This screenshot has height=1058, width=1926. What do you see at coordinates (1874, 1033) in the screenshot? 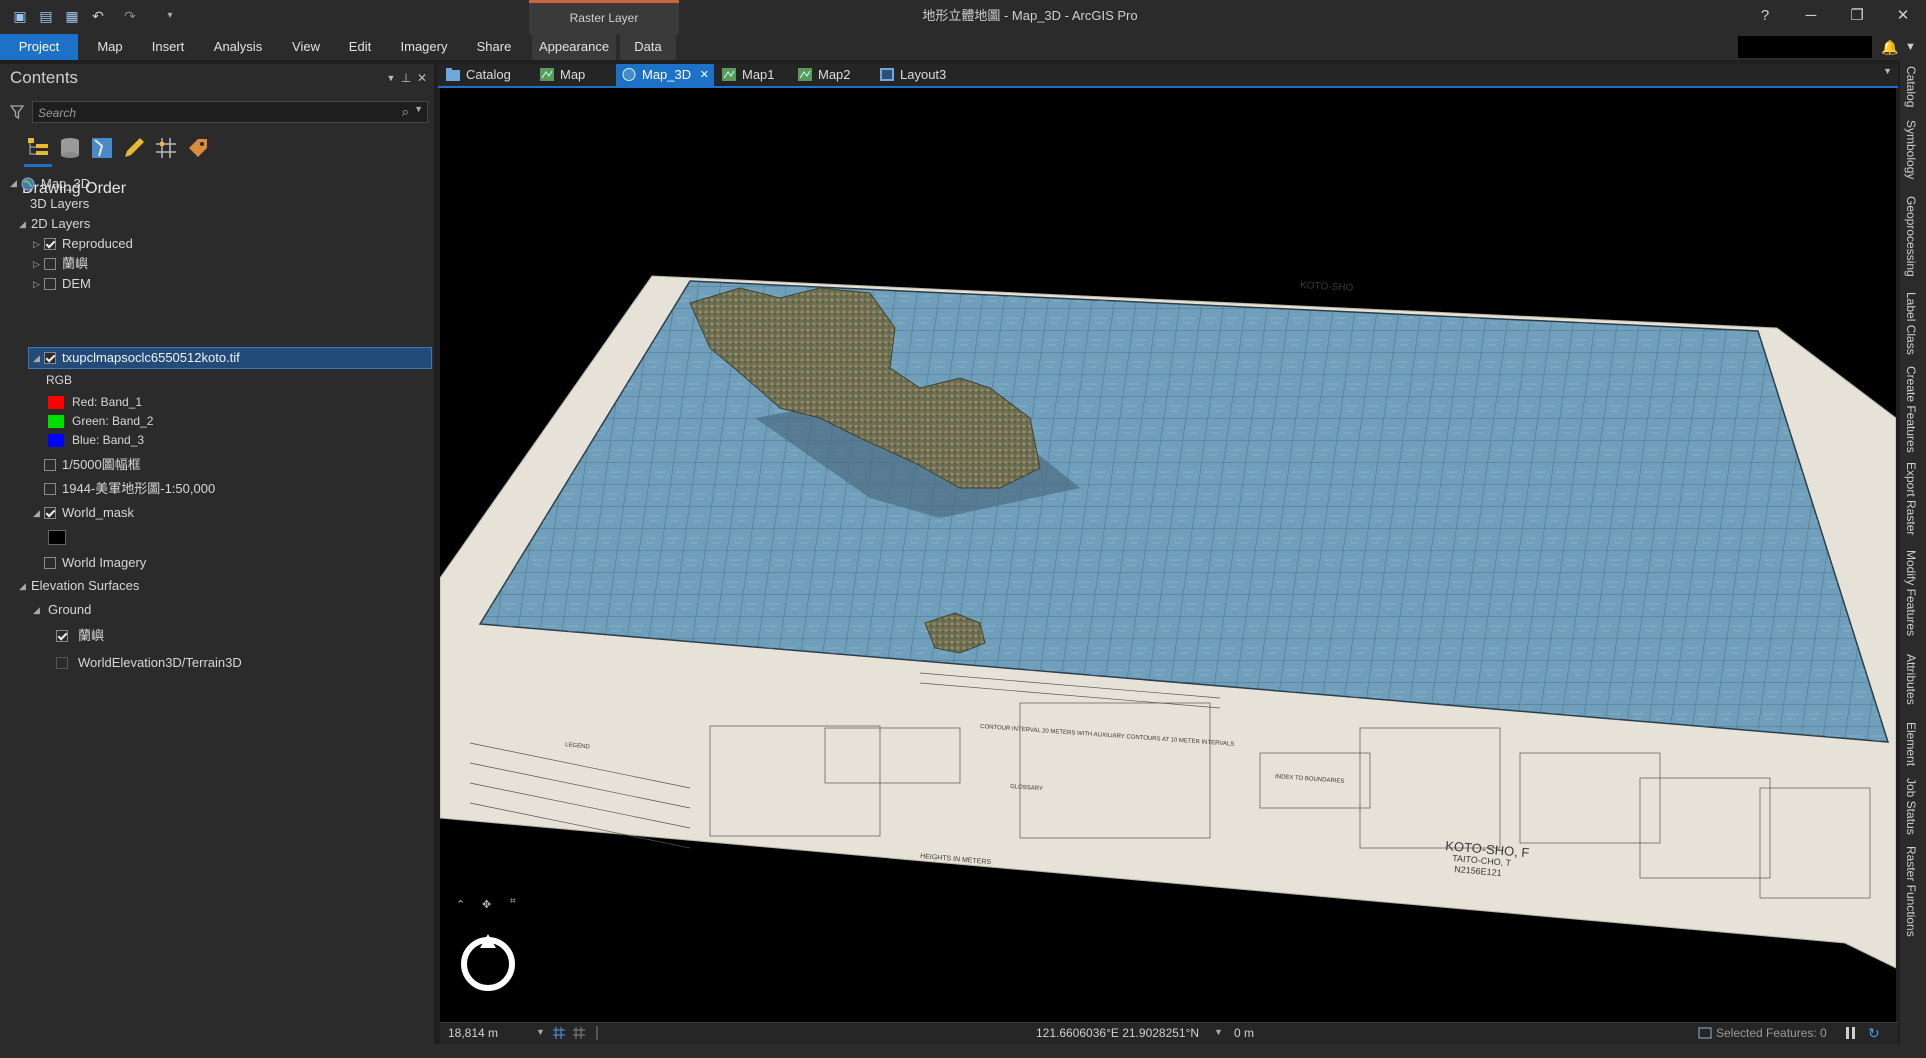
I see `refresh-icon: ↻` at bounding box center [1874, 1033].